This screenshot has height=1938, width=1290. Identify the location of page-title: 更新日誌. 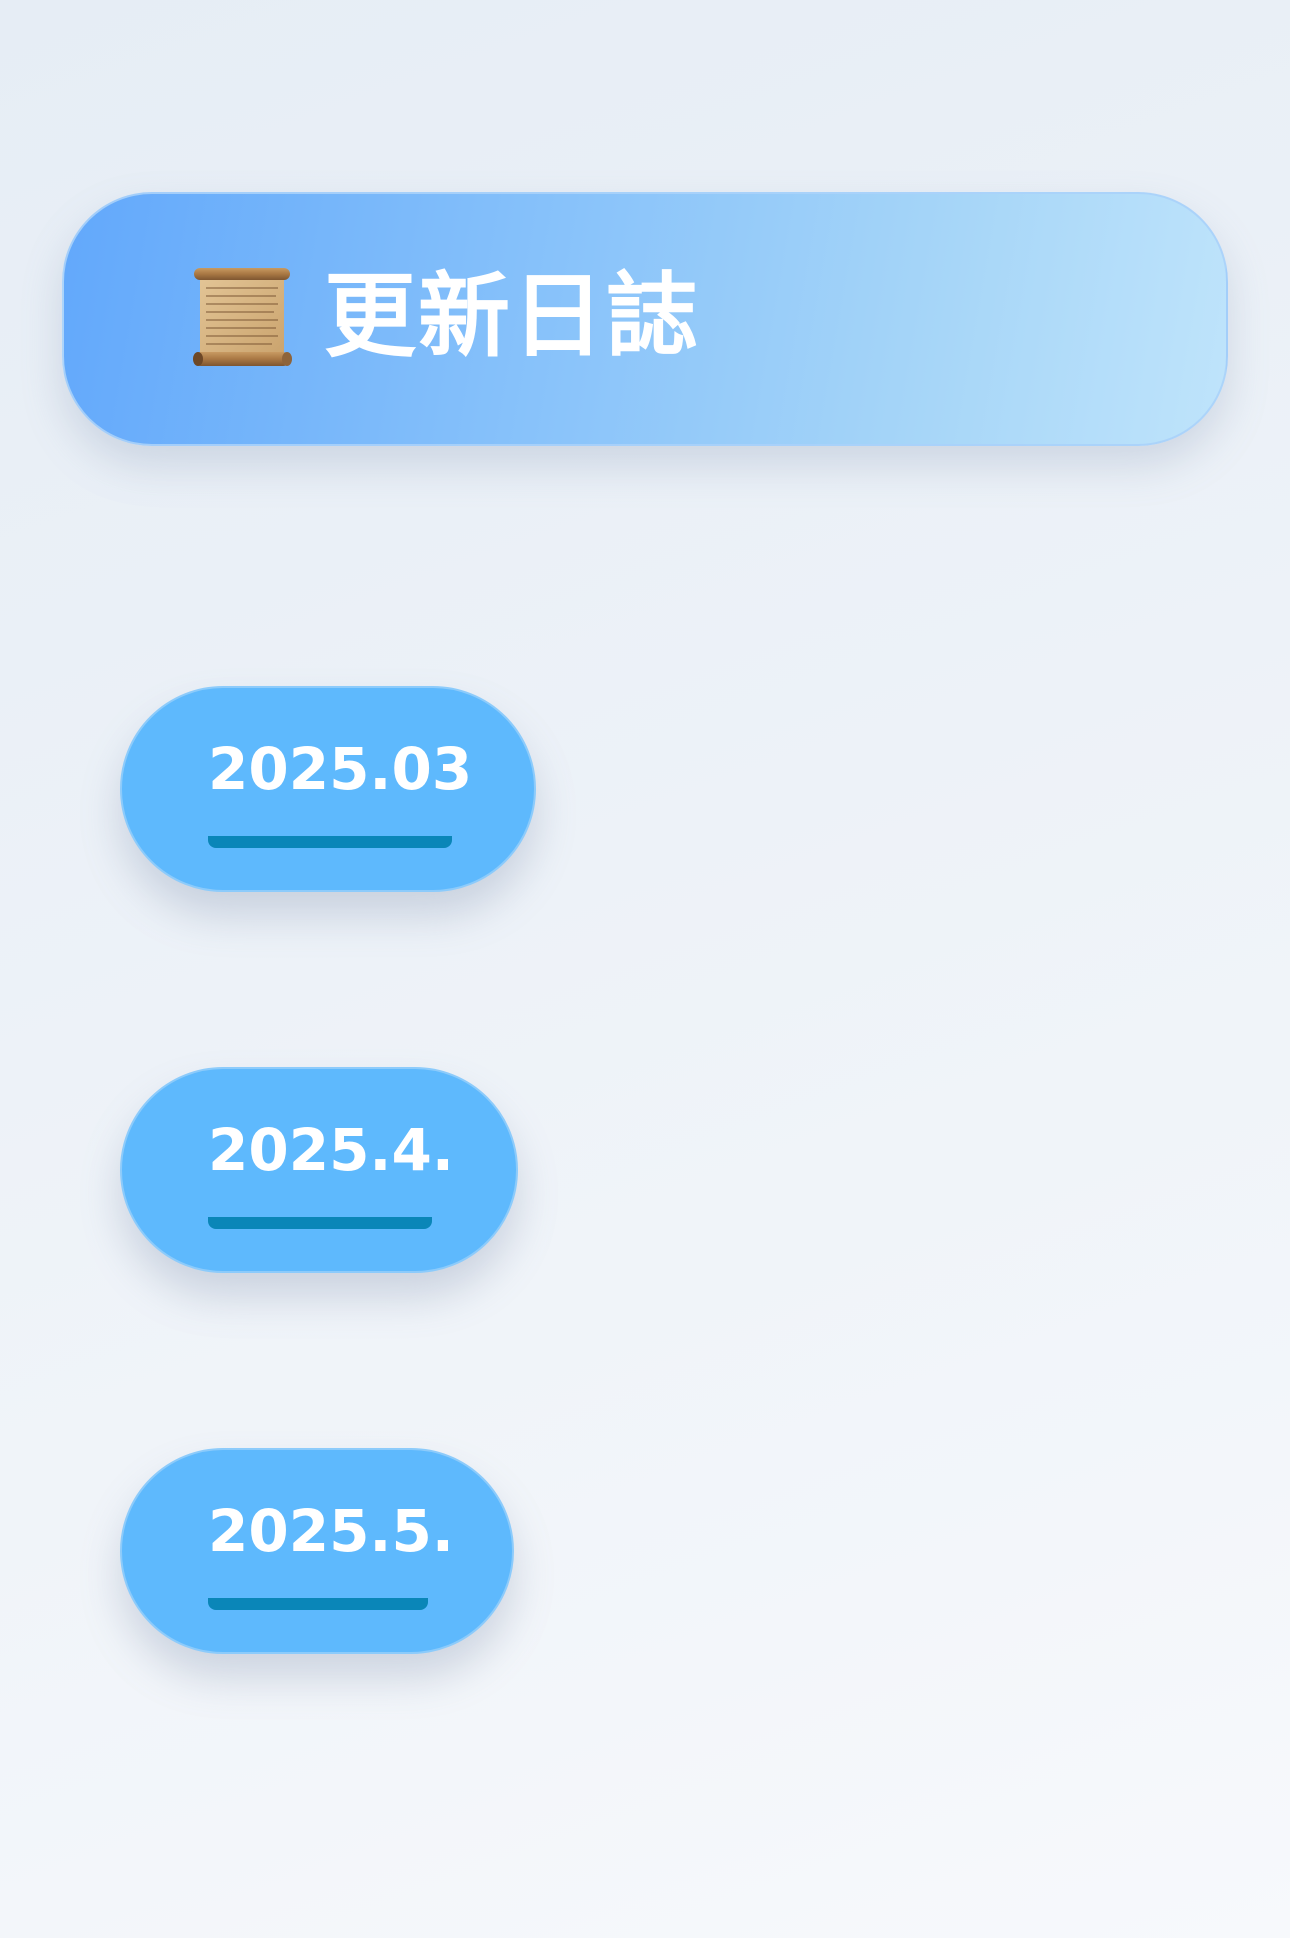
(512, 316).